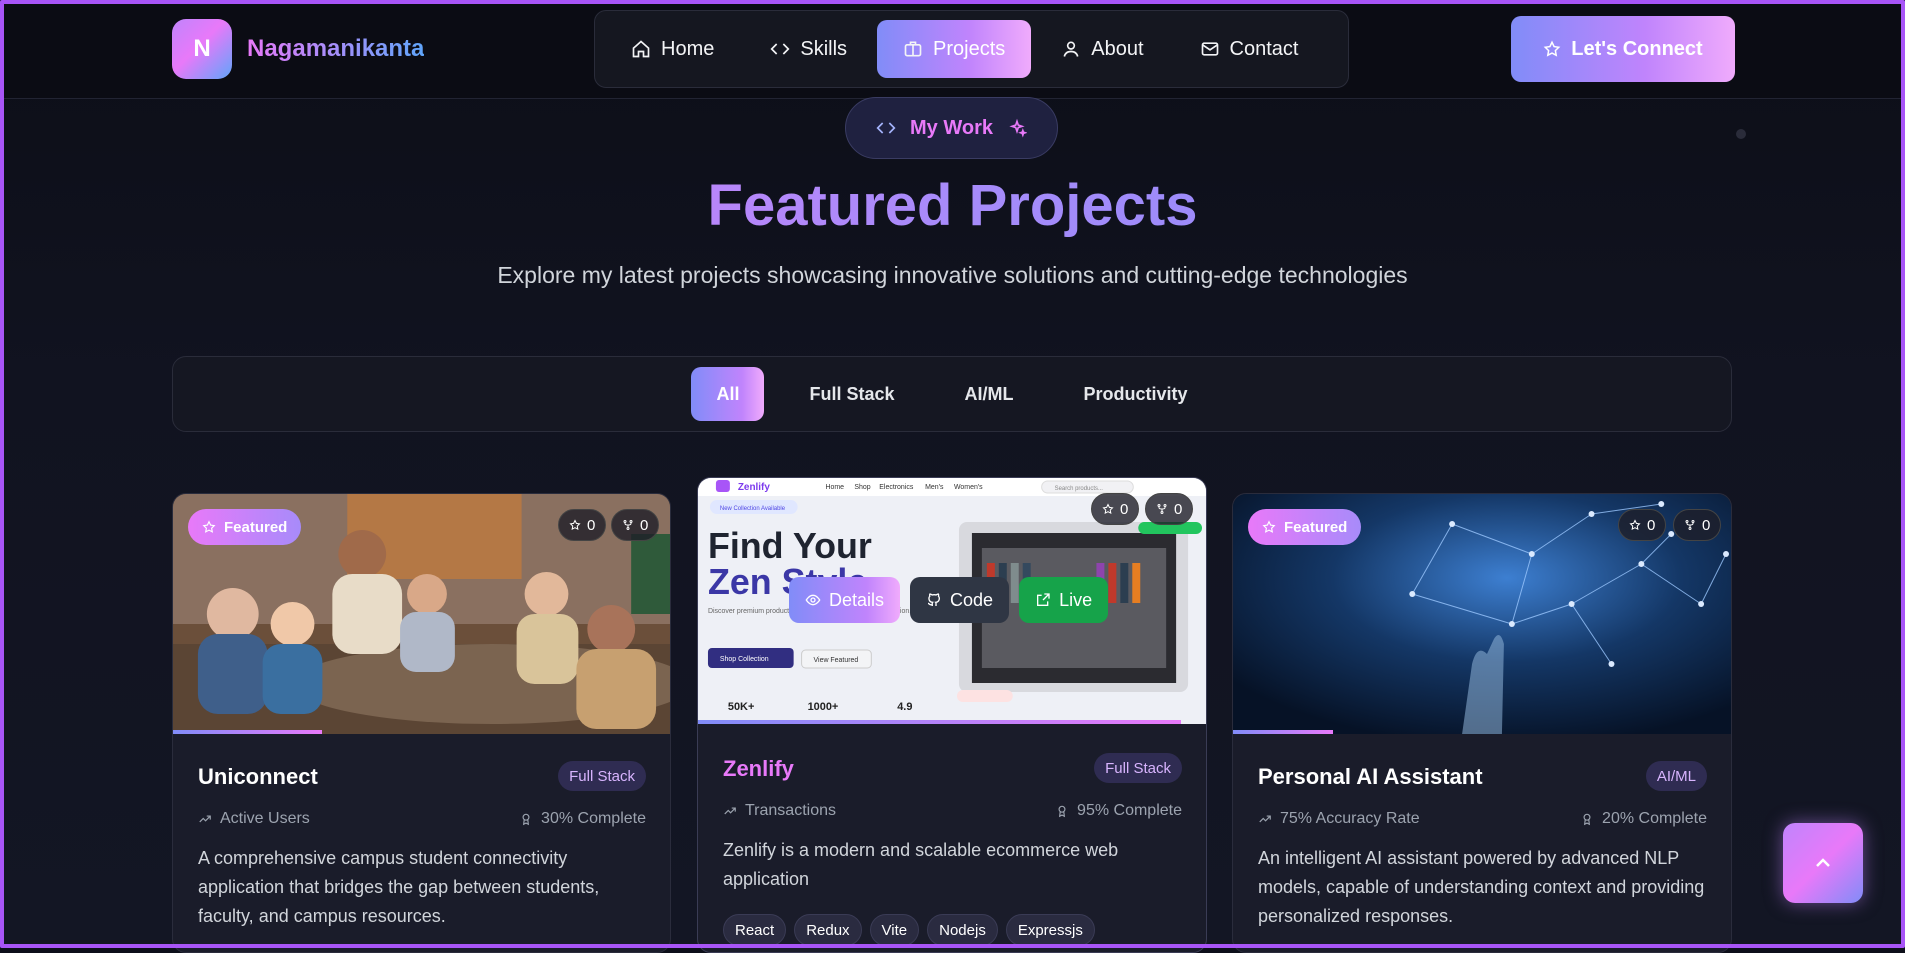  What do you see at coordinates (823, 707) in the screenshot?
I see `preview-stat-1: 1000+` at bounding box center [823, 707].